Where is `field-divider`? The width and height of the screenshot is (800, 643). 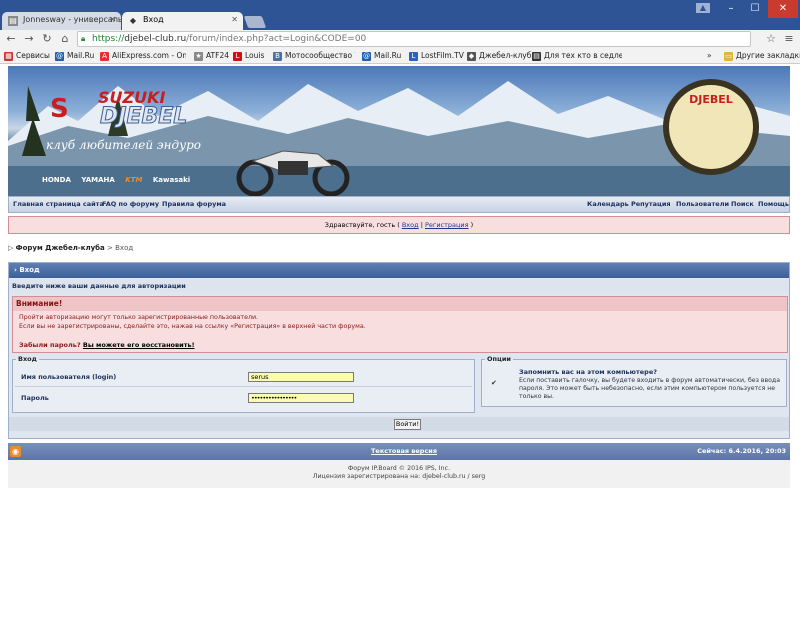
field-divider is located at coordinates (243, 386).